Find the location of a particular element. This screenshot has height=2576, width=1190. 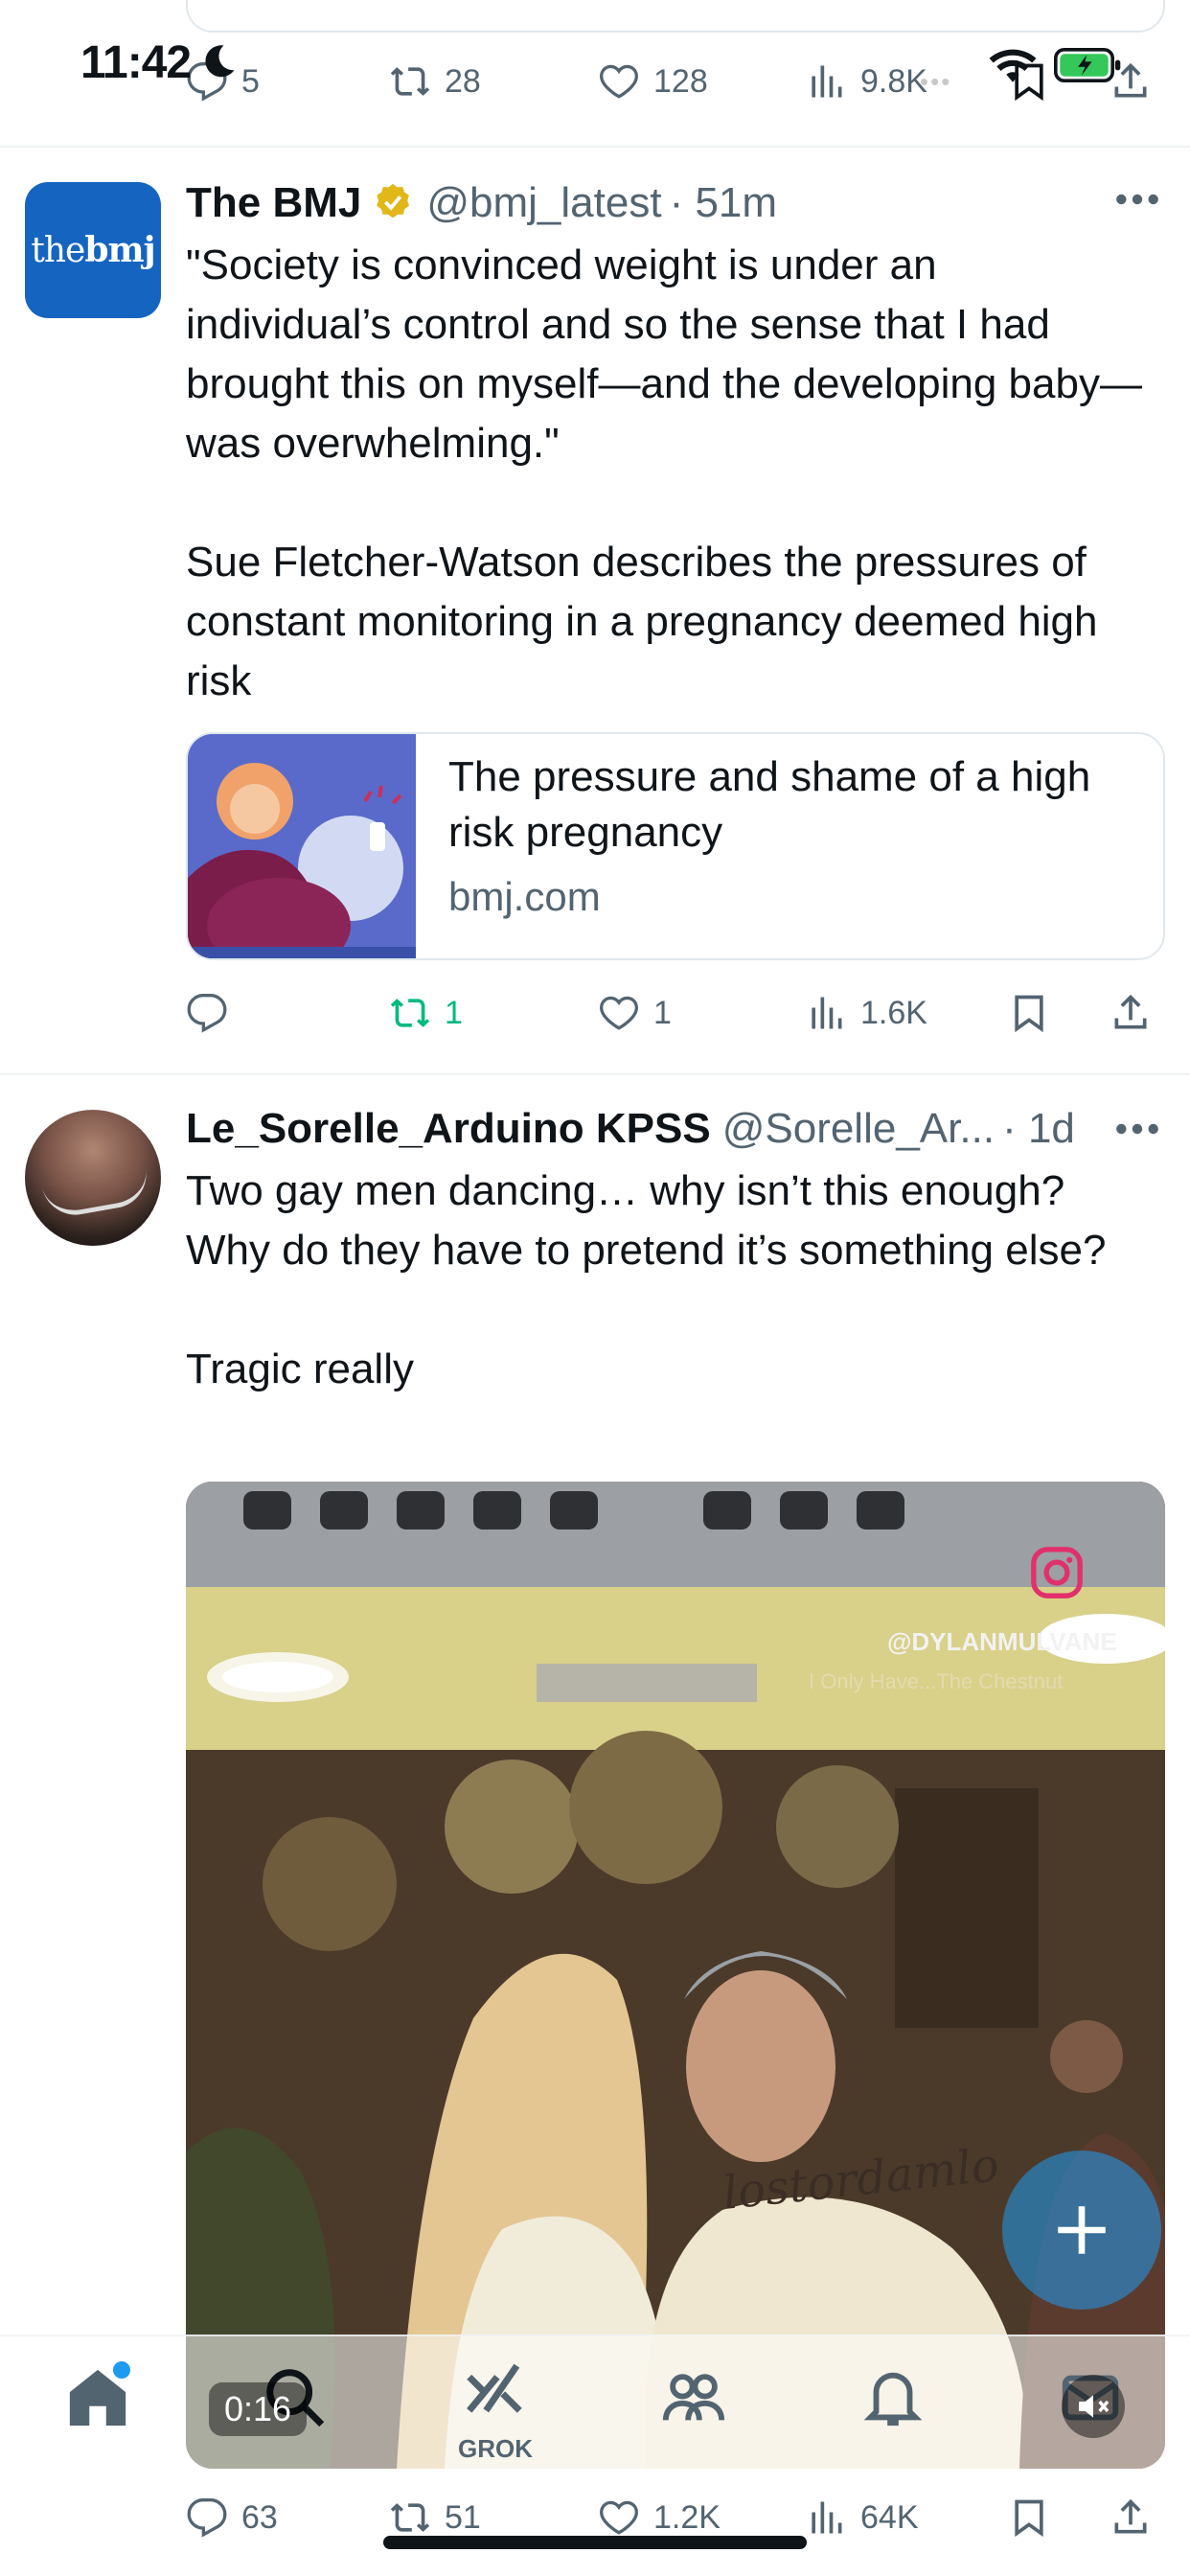

repost-button: 1 is located at coordinates (426, 1012).